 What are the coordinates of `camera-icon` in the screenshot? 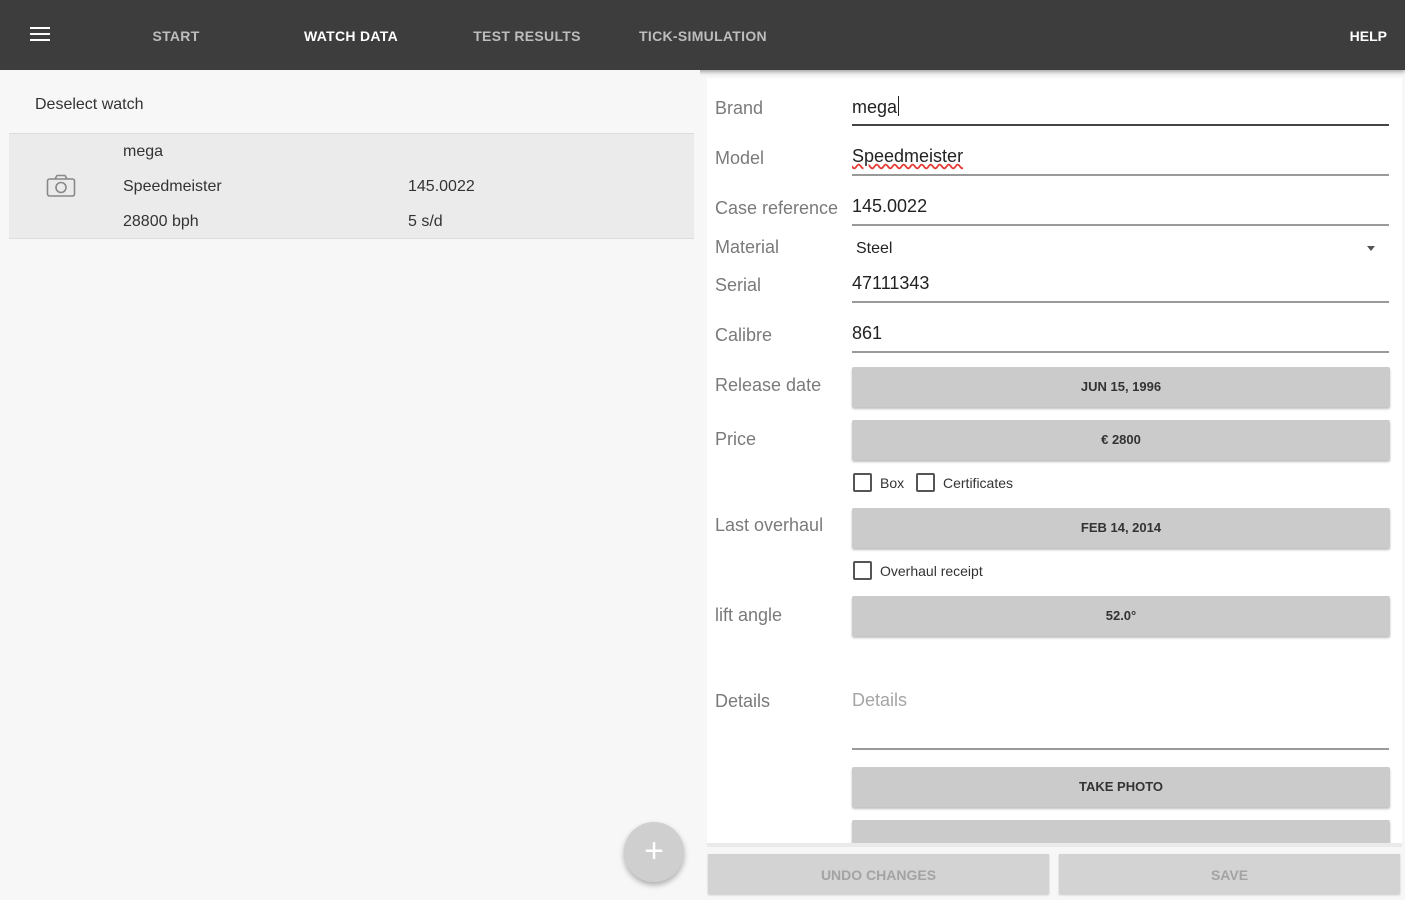 It's located at (61, 185).